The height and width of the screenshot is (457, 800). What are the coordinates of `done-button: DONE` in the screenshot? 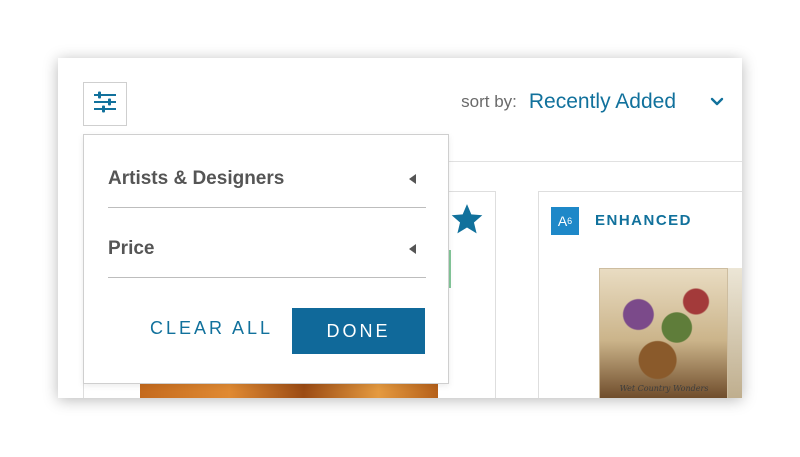 It's located at (358, 331).